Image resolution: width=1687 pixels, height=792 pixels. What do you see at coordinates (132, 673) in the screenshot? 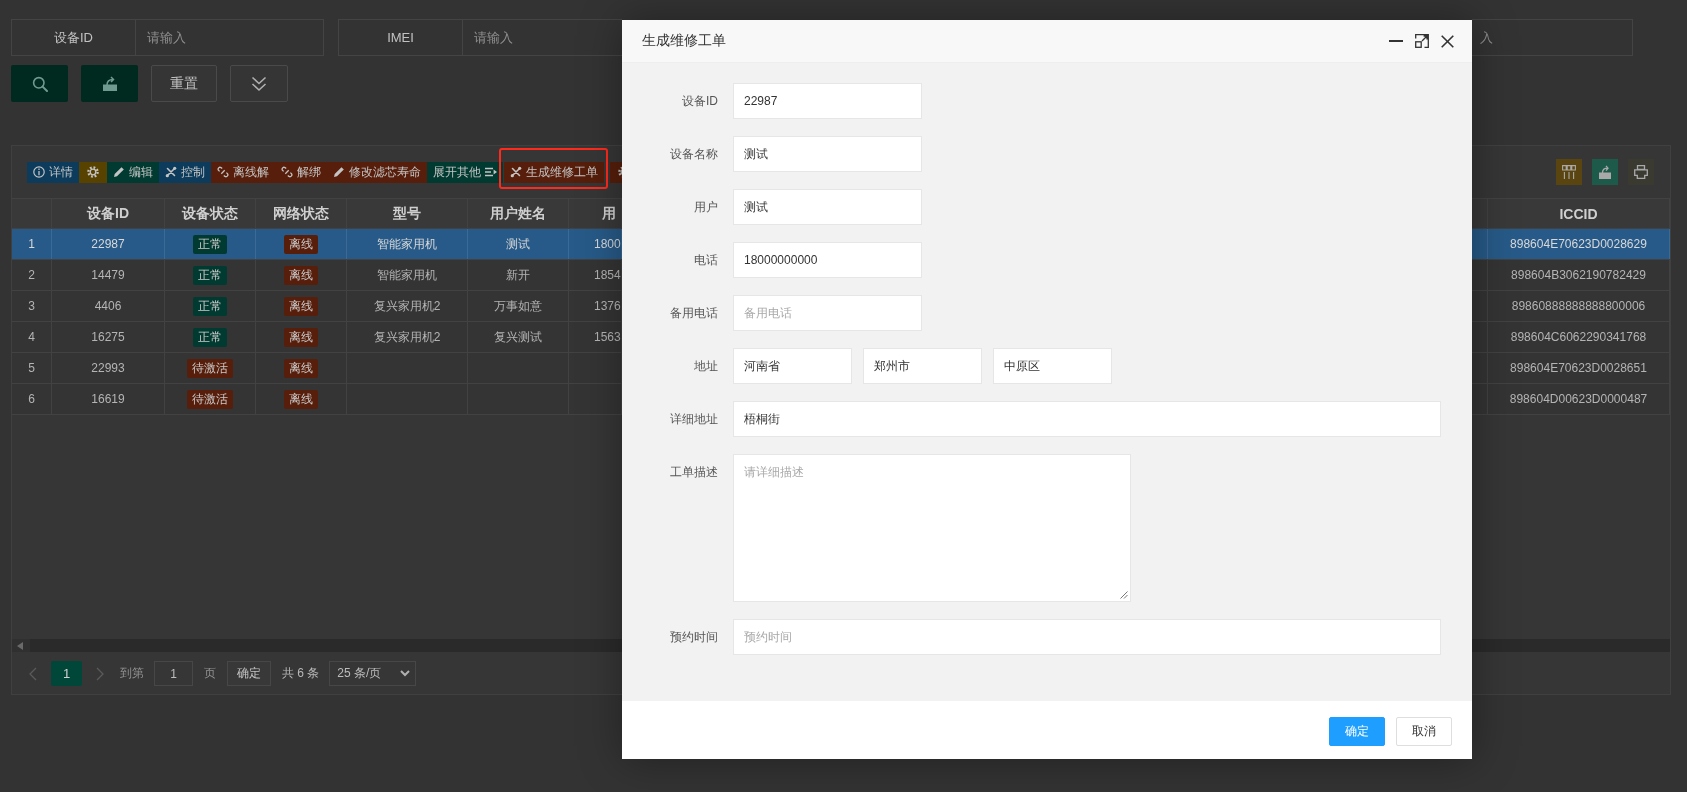
I see `goto-label: 到第` at bounding box center [132, 673].